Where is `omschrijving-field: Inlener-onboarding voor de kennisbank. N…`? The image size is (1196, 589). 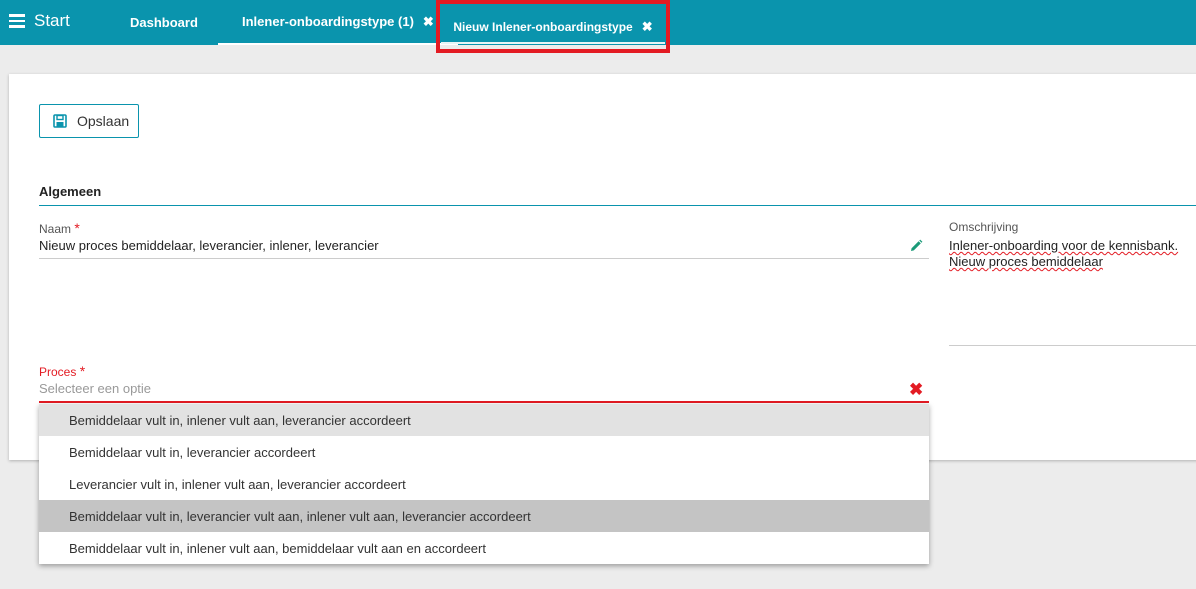 omschrijving-field: Inlener-onboarding voor de kennisbank. N… is located at coordinates (1072, 254).